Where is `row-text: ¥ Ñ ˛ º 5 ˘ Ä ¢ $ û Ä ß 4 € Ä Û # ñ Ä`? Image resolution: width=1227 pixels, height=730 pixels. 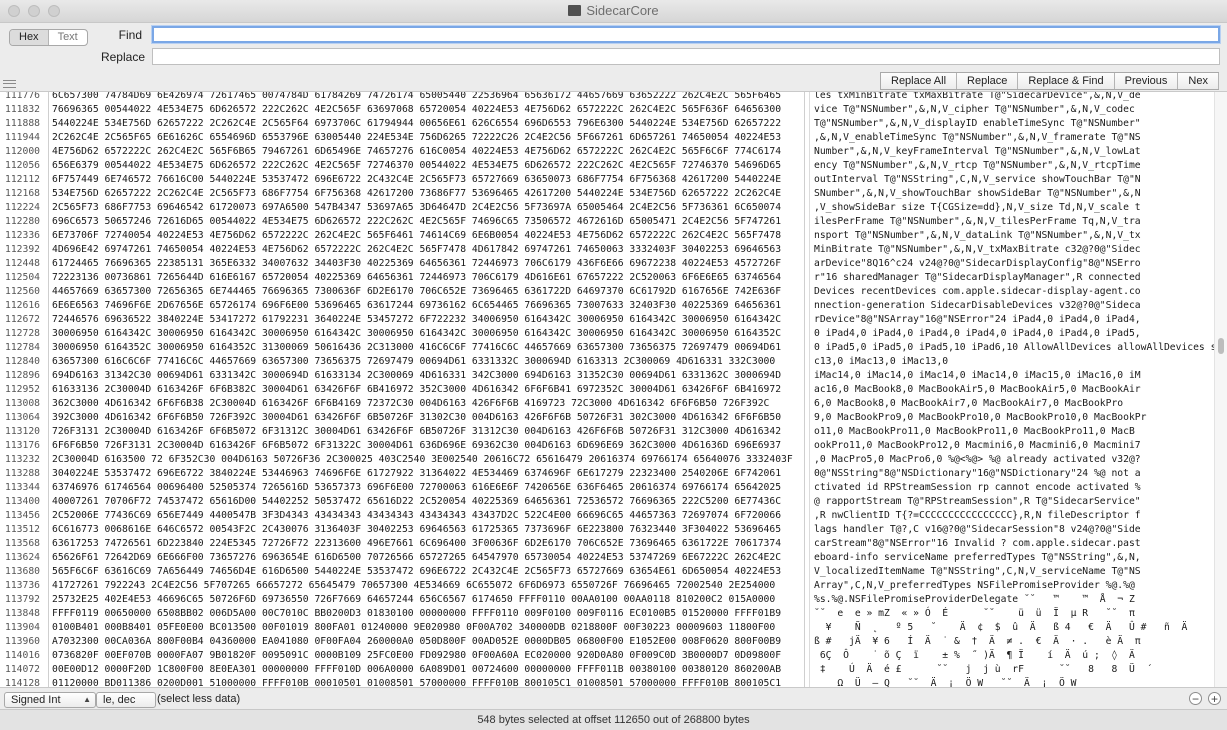
row-text: ¥ Ñ ˛ º 5 ˘ Ä ¢ $ û Ä ß 4 € Ä Û # ñ Ä is located at coordinates (1001, 628).